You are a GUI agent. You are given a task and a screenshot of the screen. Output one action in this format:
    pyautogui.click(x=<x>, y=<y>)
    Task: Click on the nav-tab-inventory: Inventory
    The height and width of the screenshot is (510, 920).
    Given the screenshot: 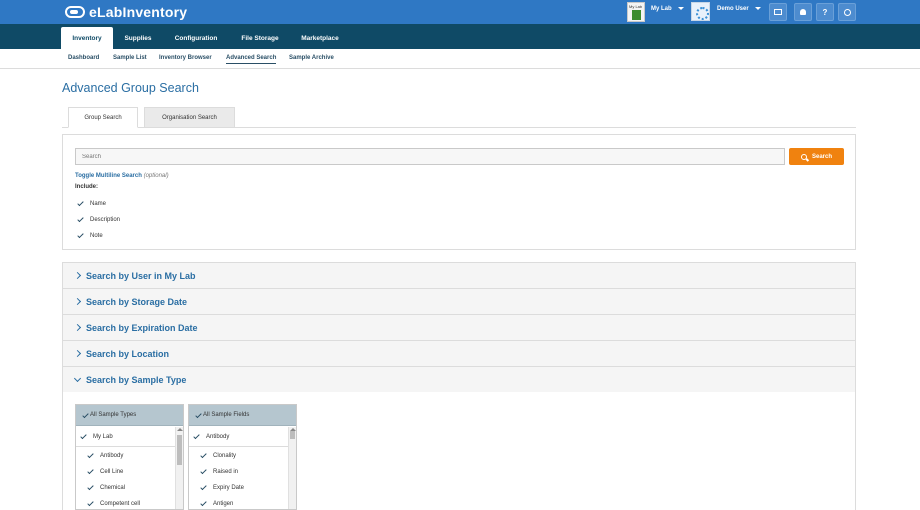 What is the action you would take?
    pyautogui.click(x=87, y=38)
    